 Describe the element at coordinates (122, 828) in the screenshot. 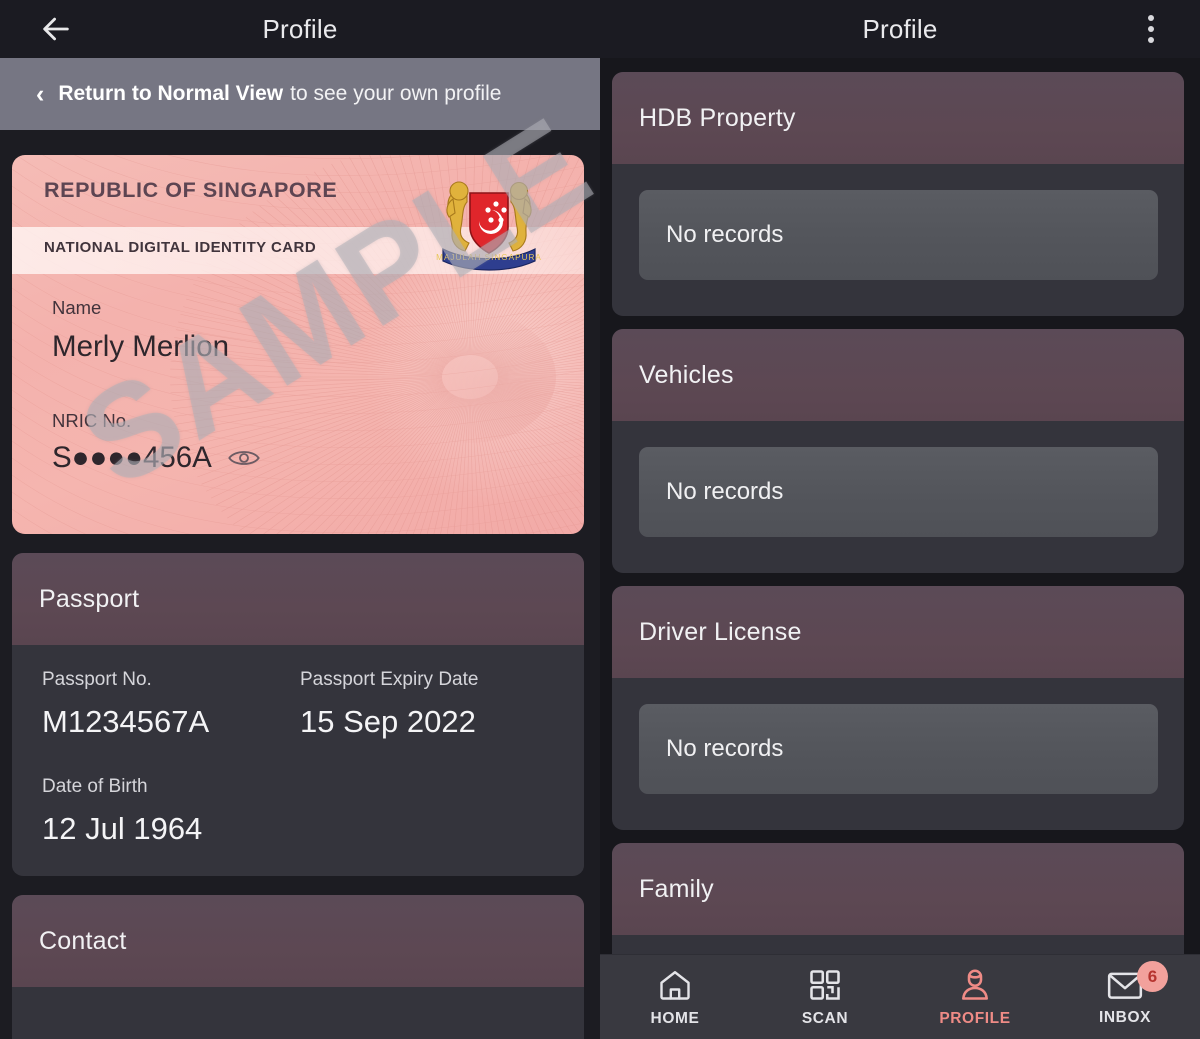

I see `dob-value: 12 Jul 1964` at that location.